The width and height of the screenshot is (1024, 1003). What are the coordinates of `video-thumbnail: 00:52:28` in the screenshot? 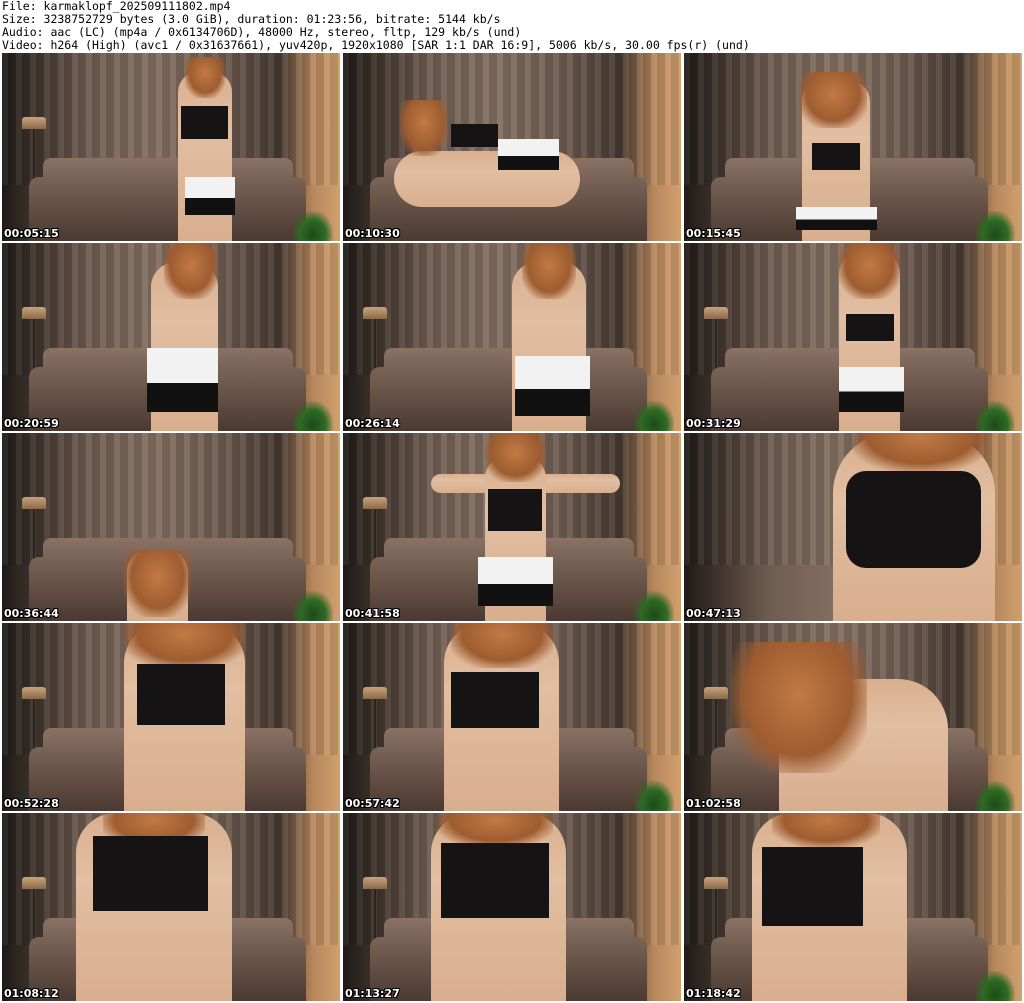 It's located at (171, 717).